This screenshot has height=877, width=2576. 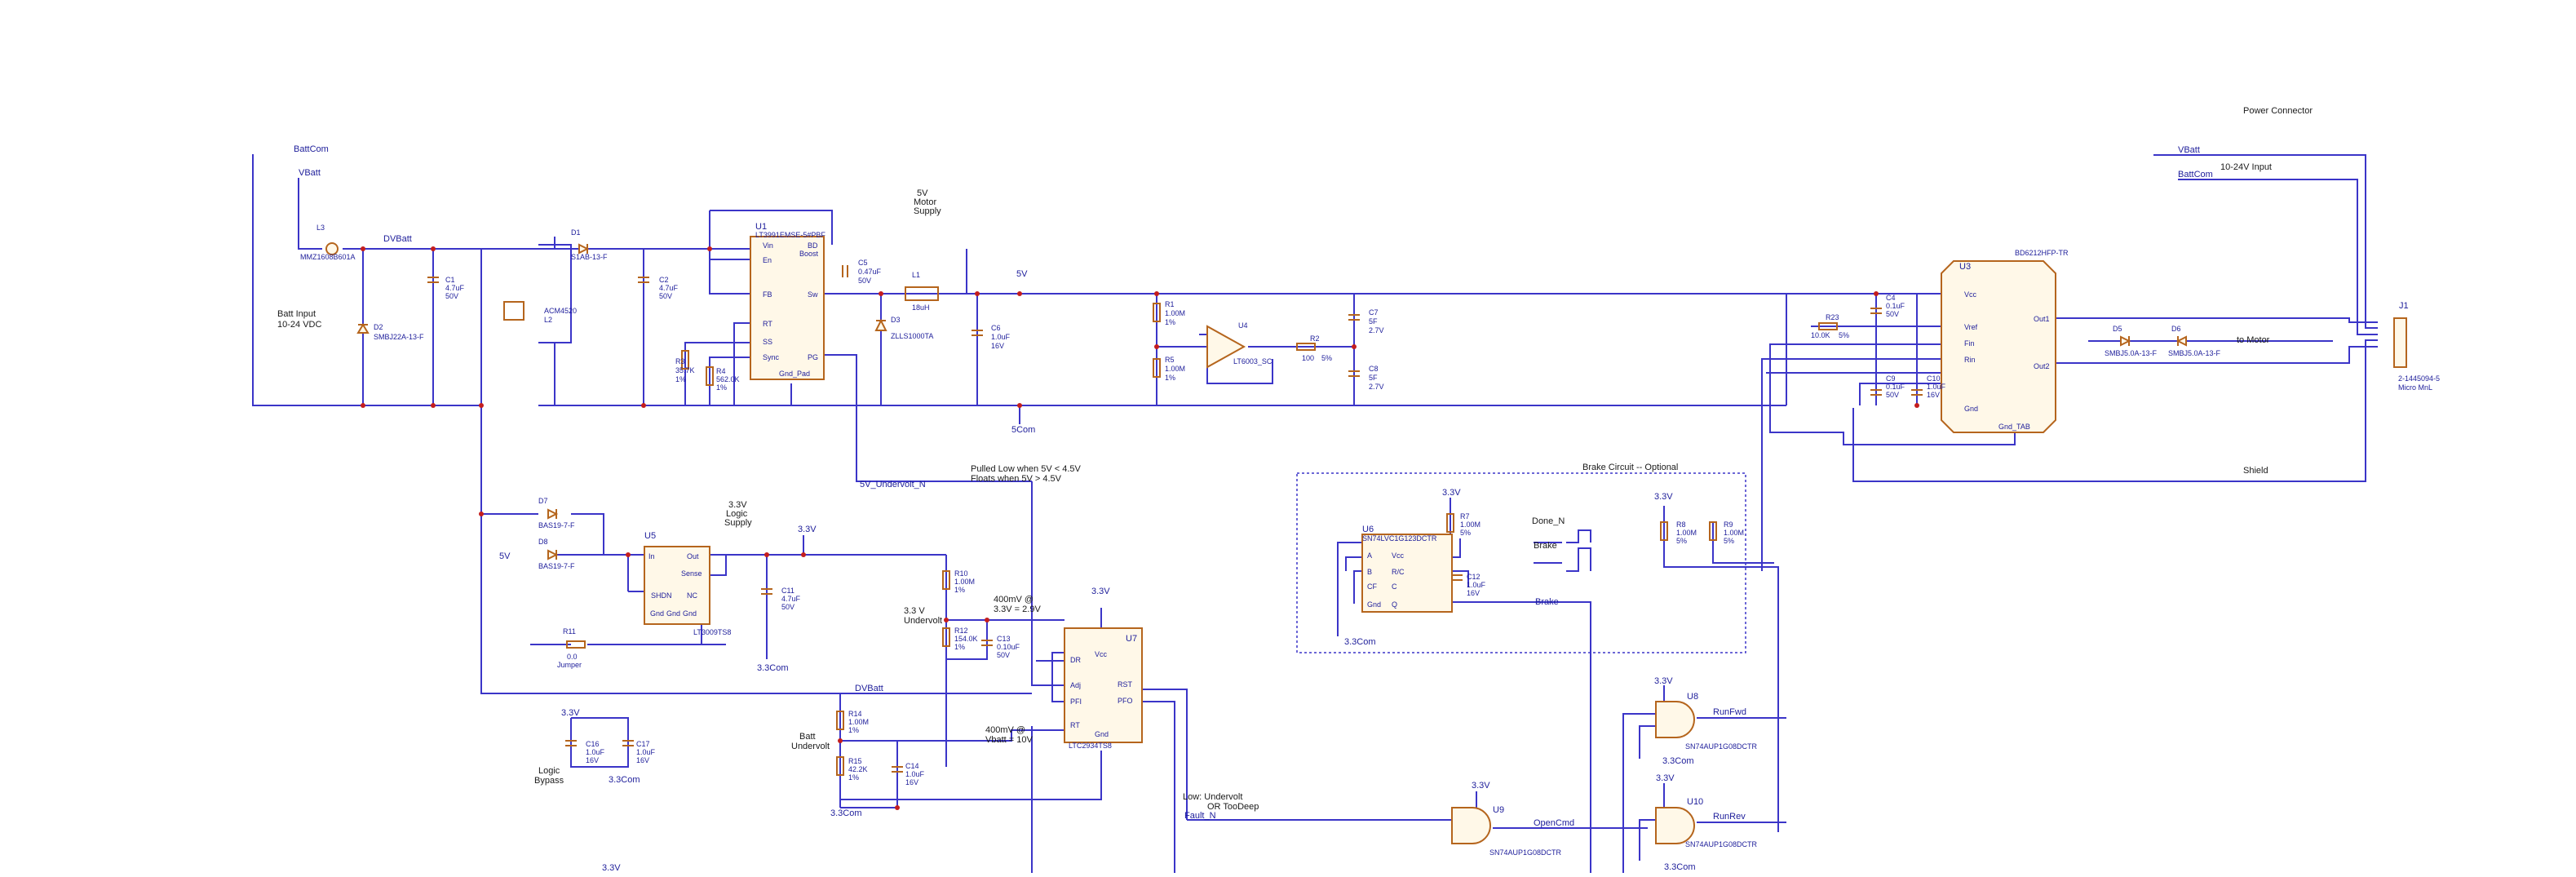 What do you see at coordinates (721, 371) in the screenshot?
I see `svg-text: R4` at bounding box center [721, 371].